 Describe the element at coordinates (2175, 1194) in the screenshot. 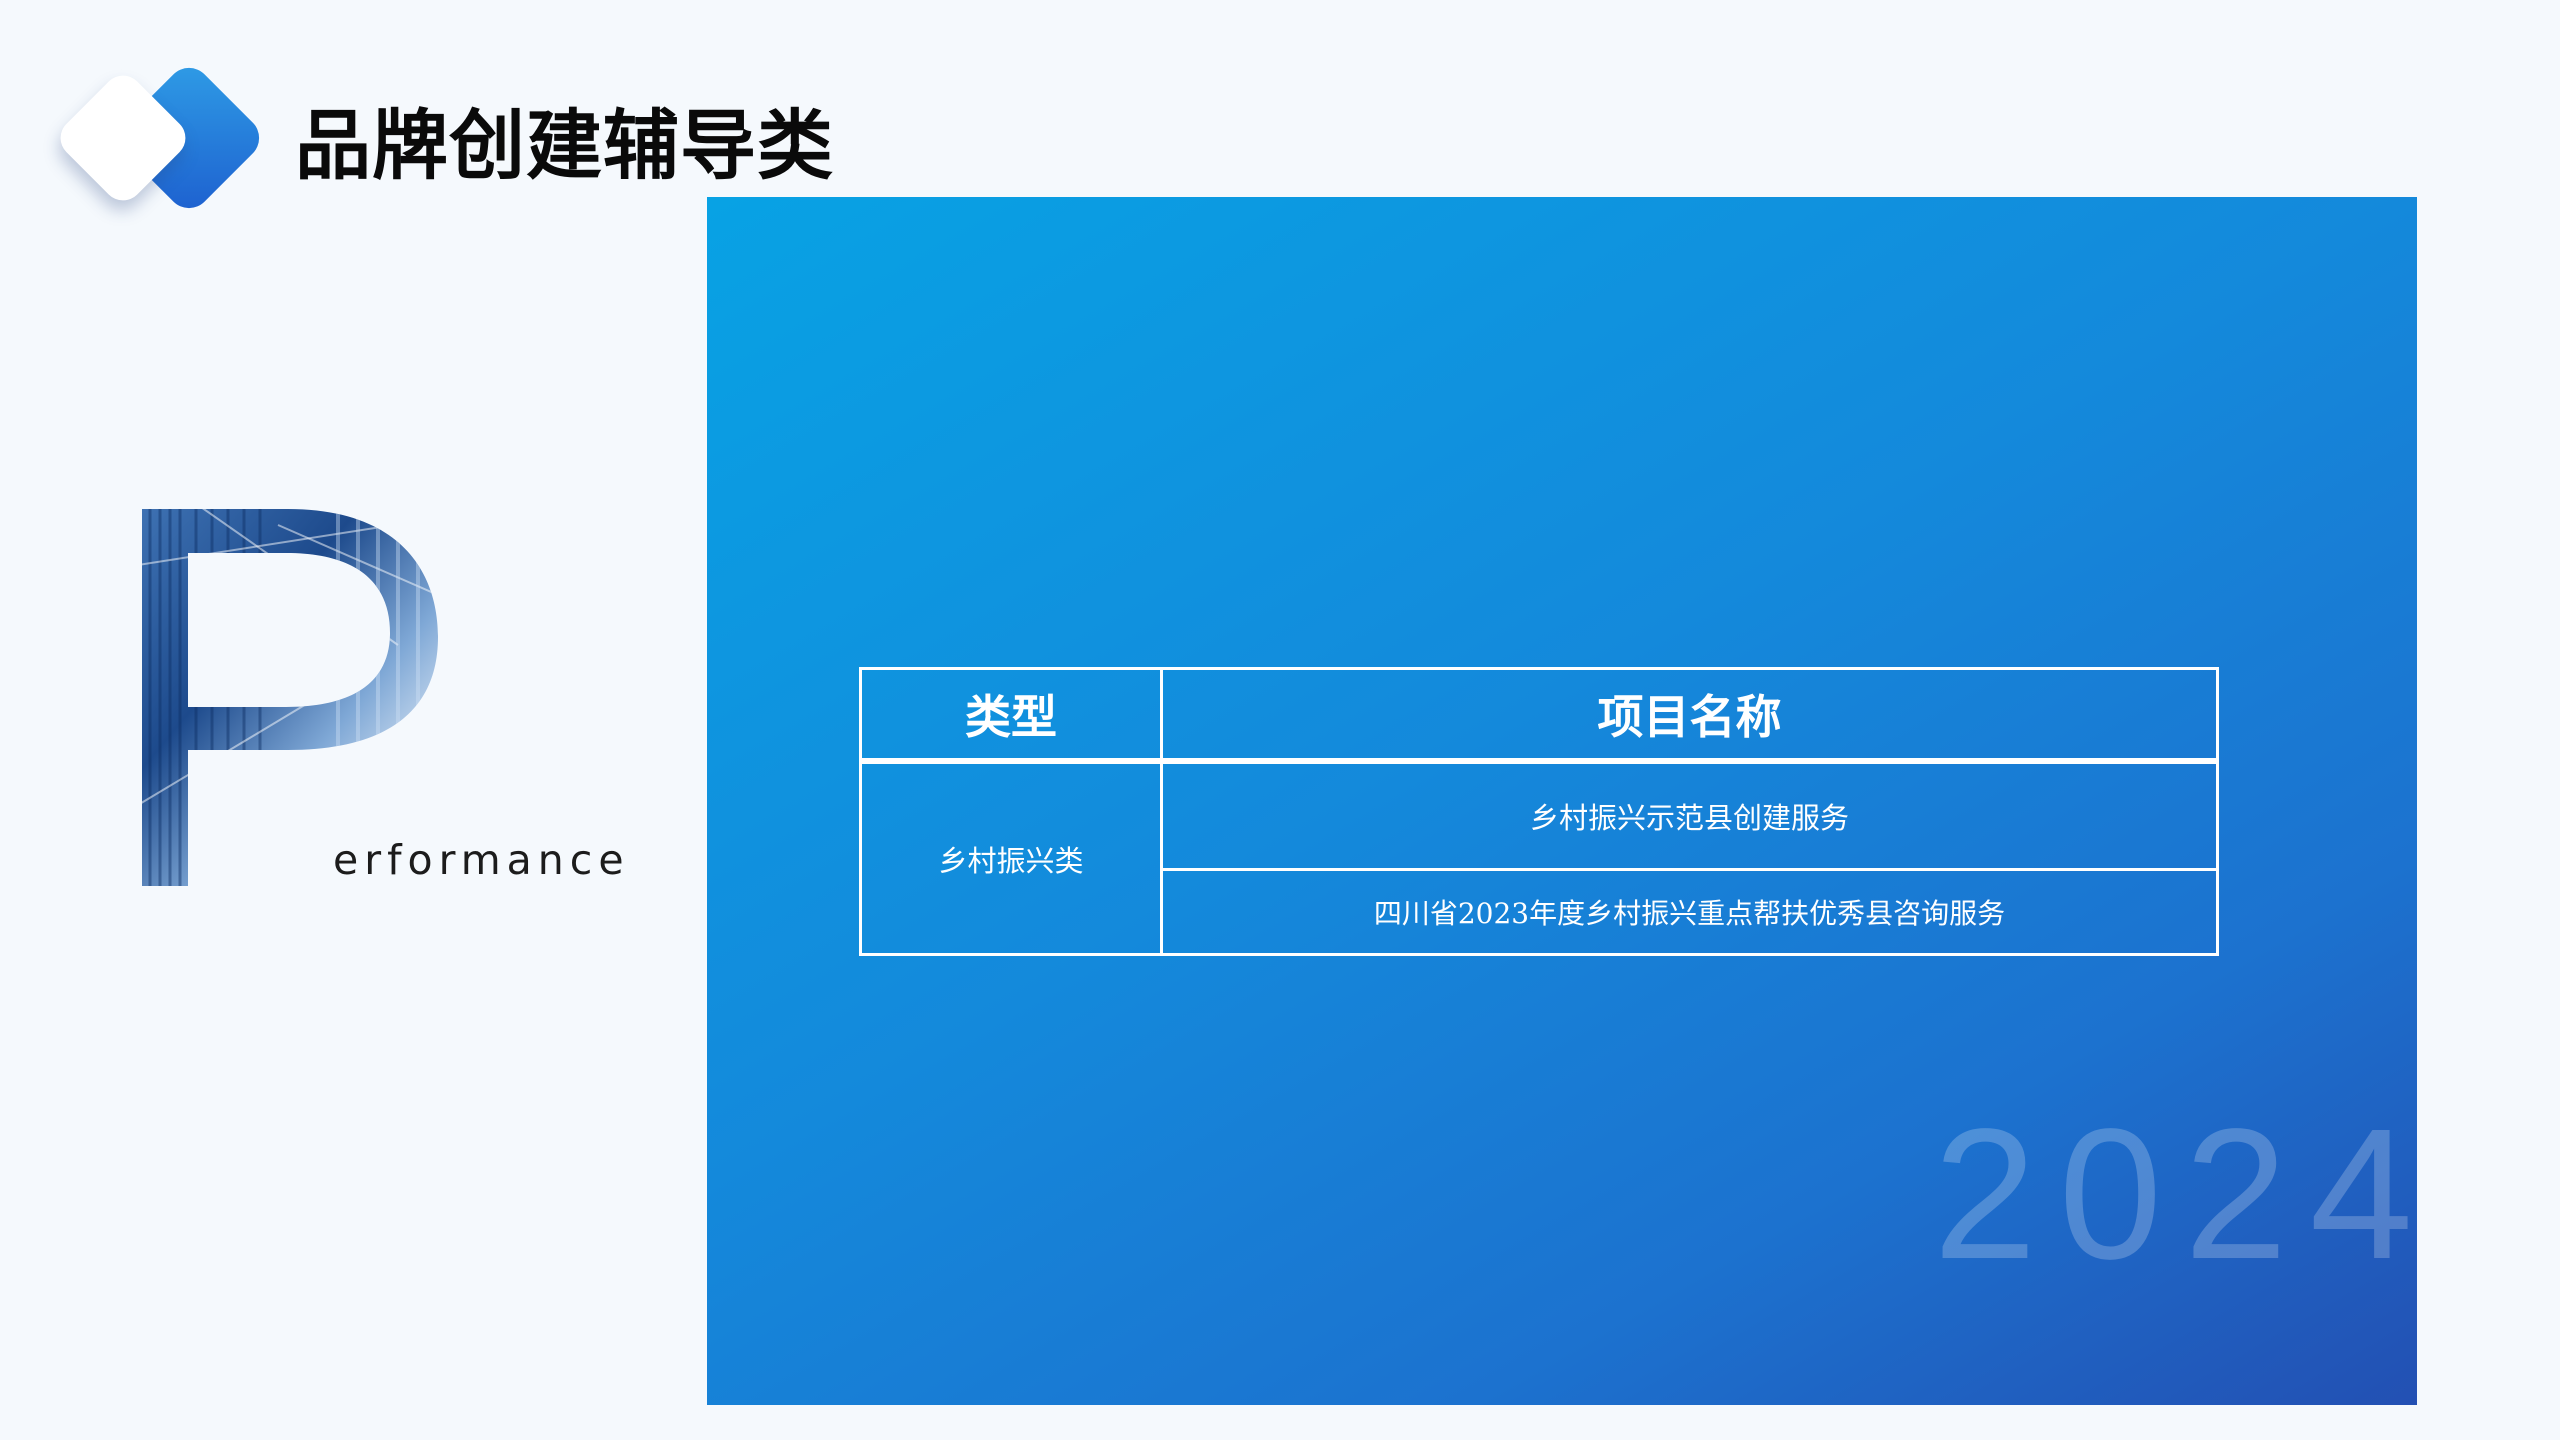

I see `year-watermark: 2024` at that location.